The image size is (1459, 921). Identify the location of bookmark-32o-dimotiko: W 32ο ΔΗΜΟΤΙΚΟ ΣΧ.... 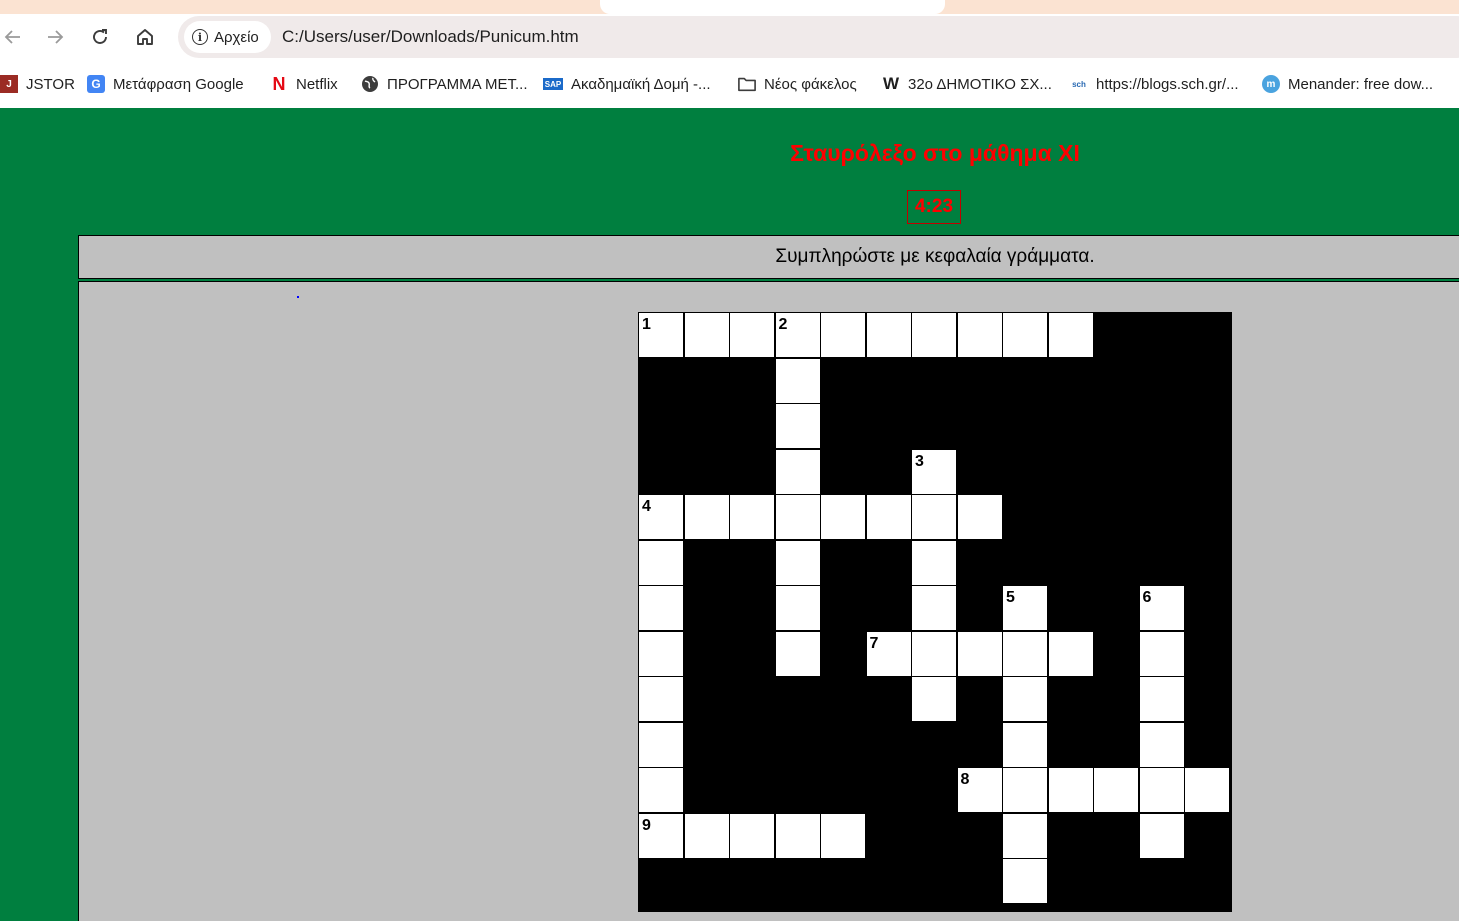
(967, 84).